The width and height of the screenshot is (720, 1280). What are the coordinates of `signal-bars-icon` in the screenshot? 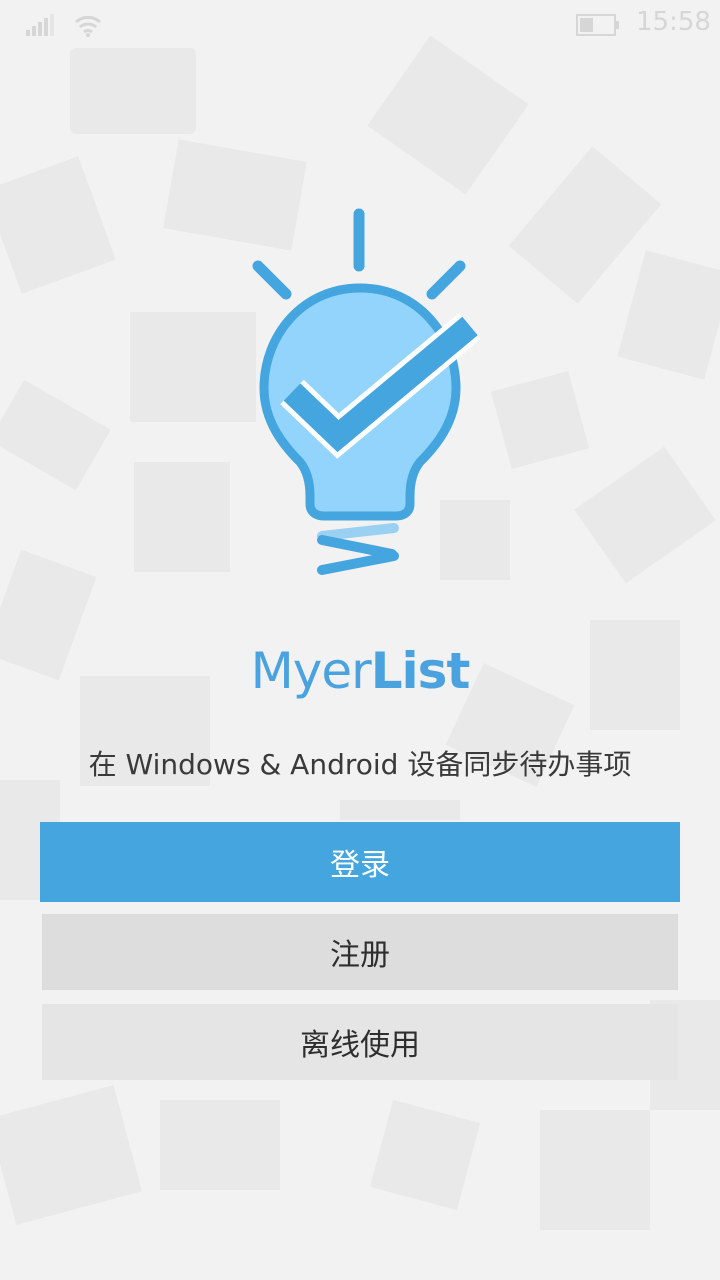 It's located at (40, 27).